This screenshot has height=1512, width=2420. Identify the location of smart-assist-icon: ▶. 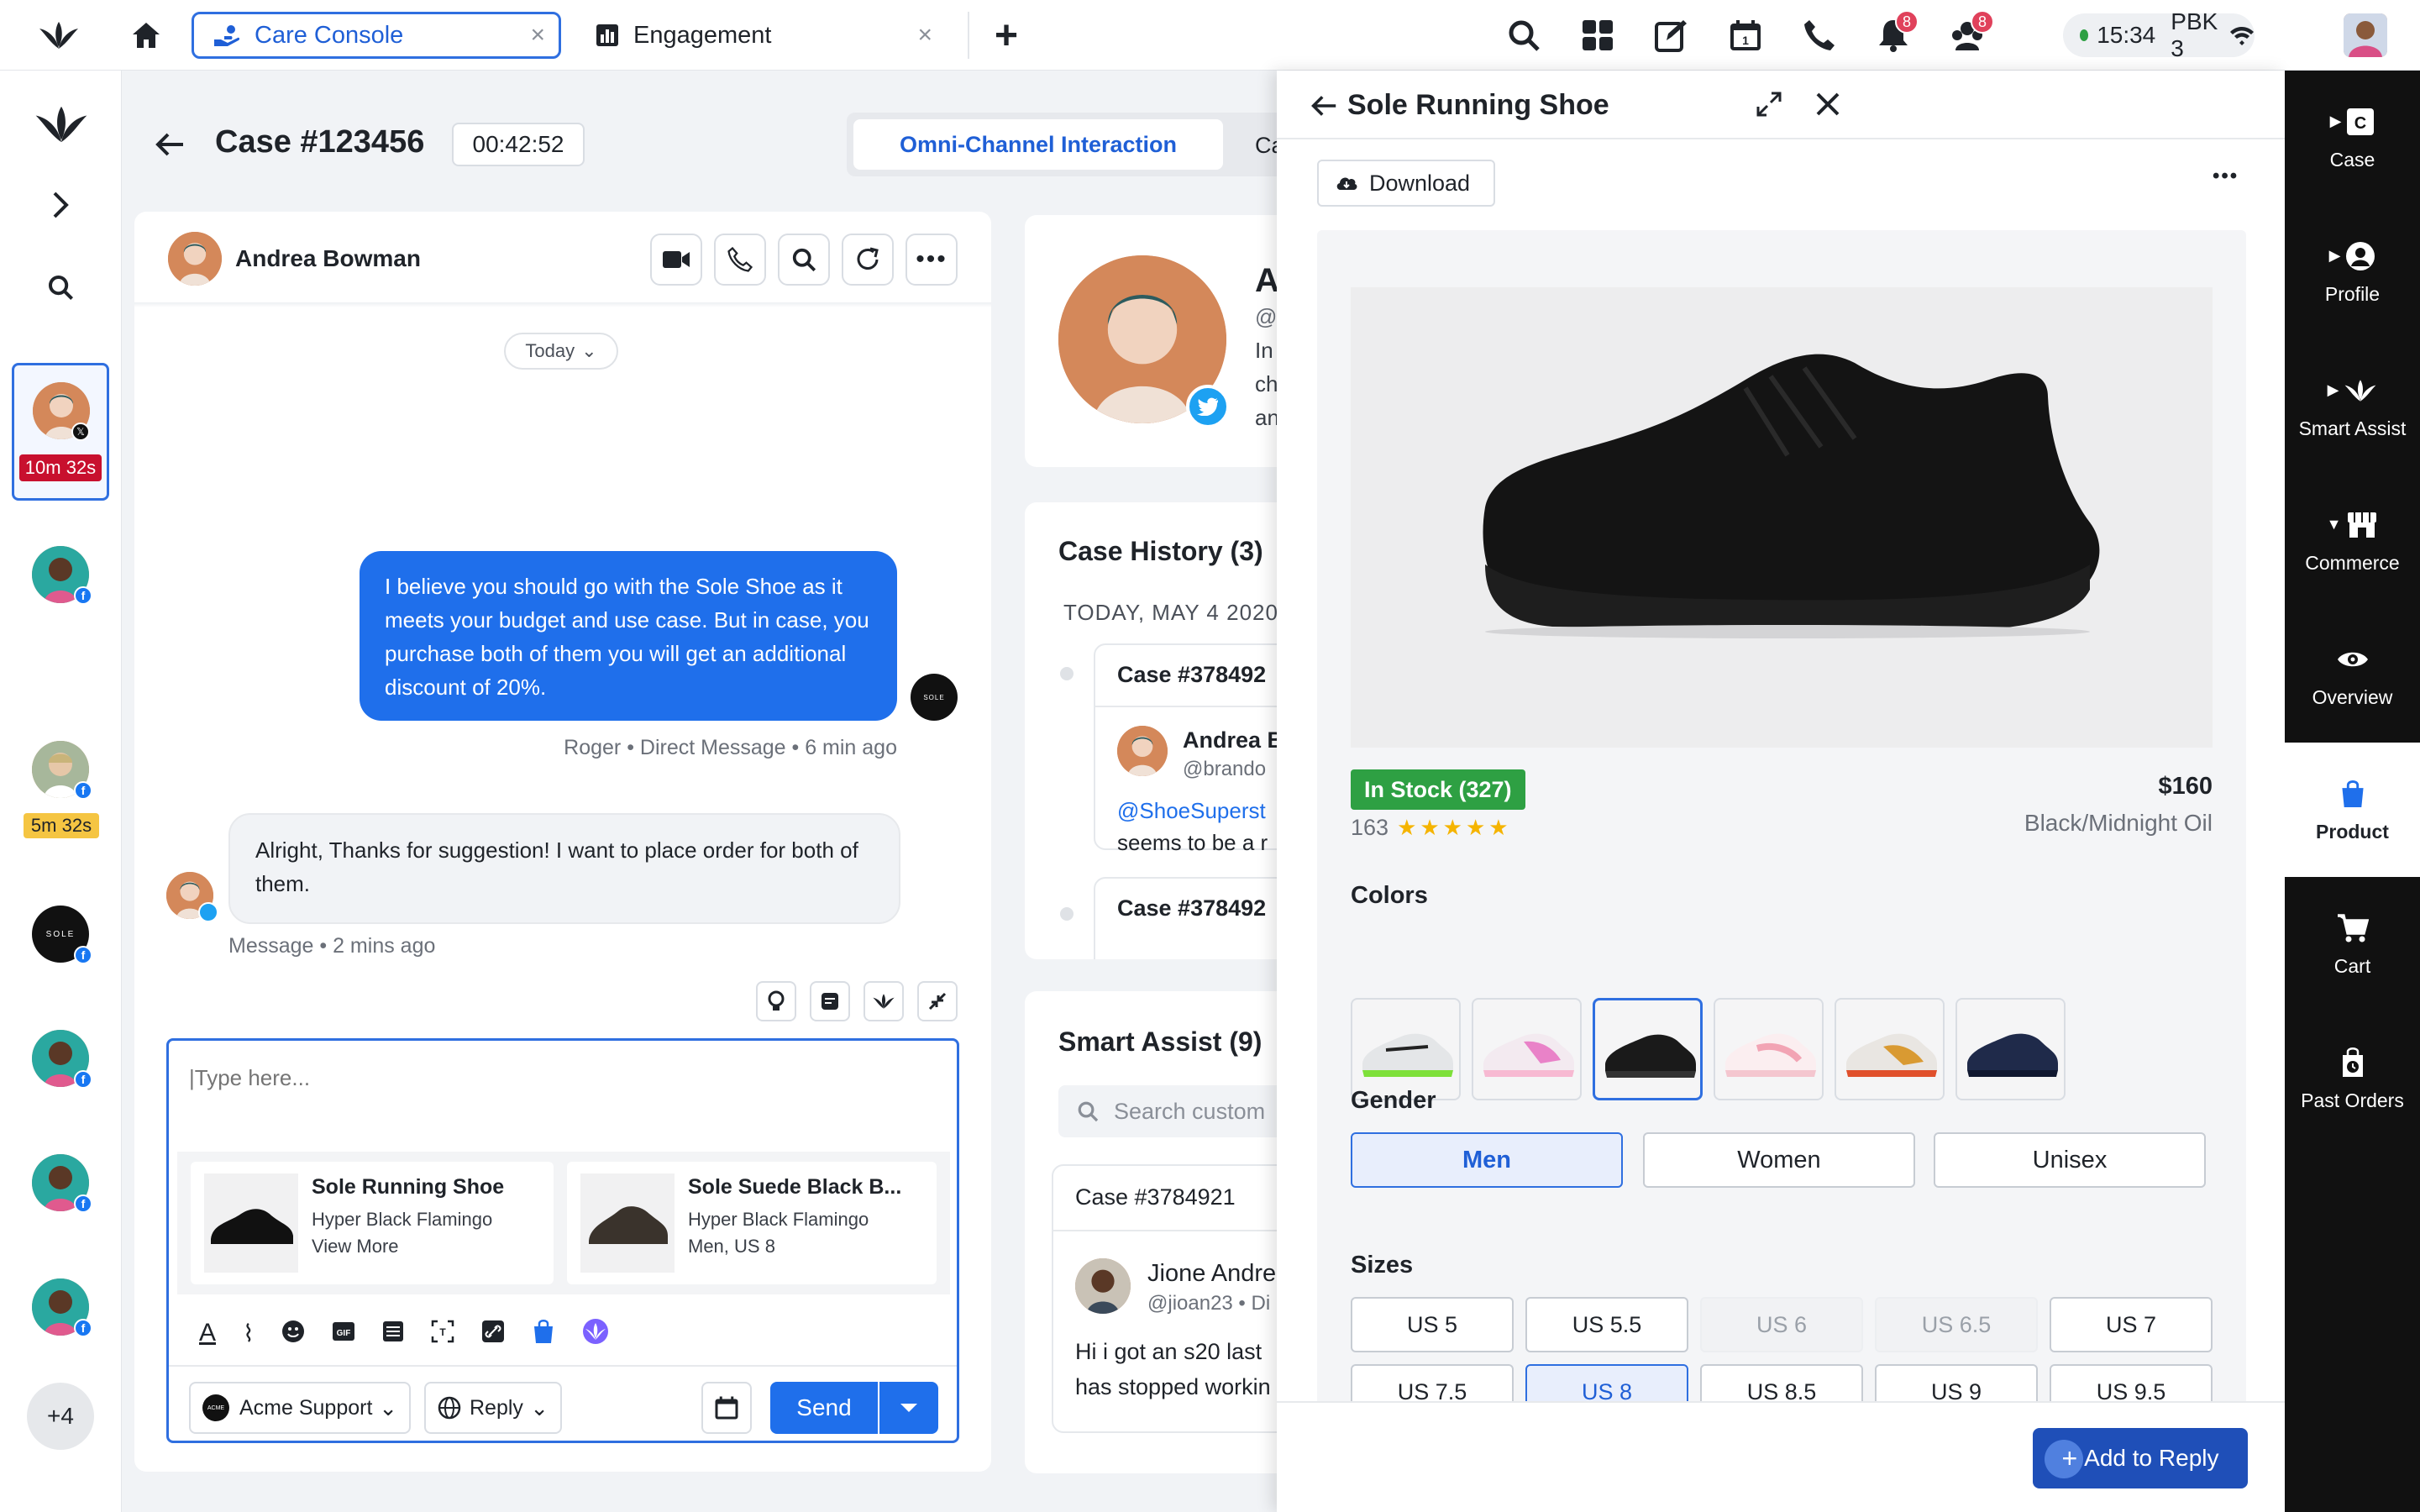
(2353, 390).